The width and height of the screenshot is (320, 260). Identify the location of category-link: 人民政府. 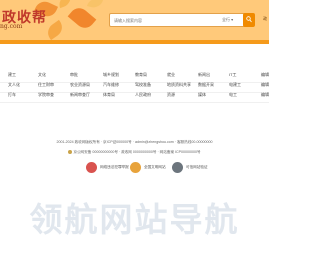
(143, 95).